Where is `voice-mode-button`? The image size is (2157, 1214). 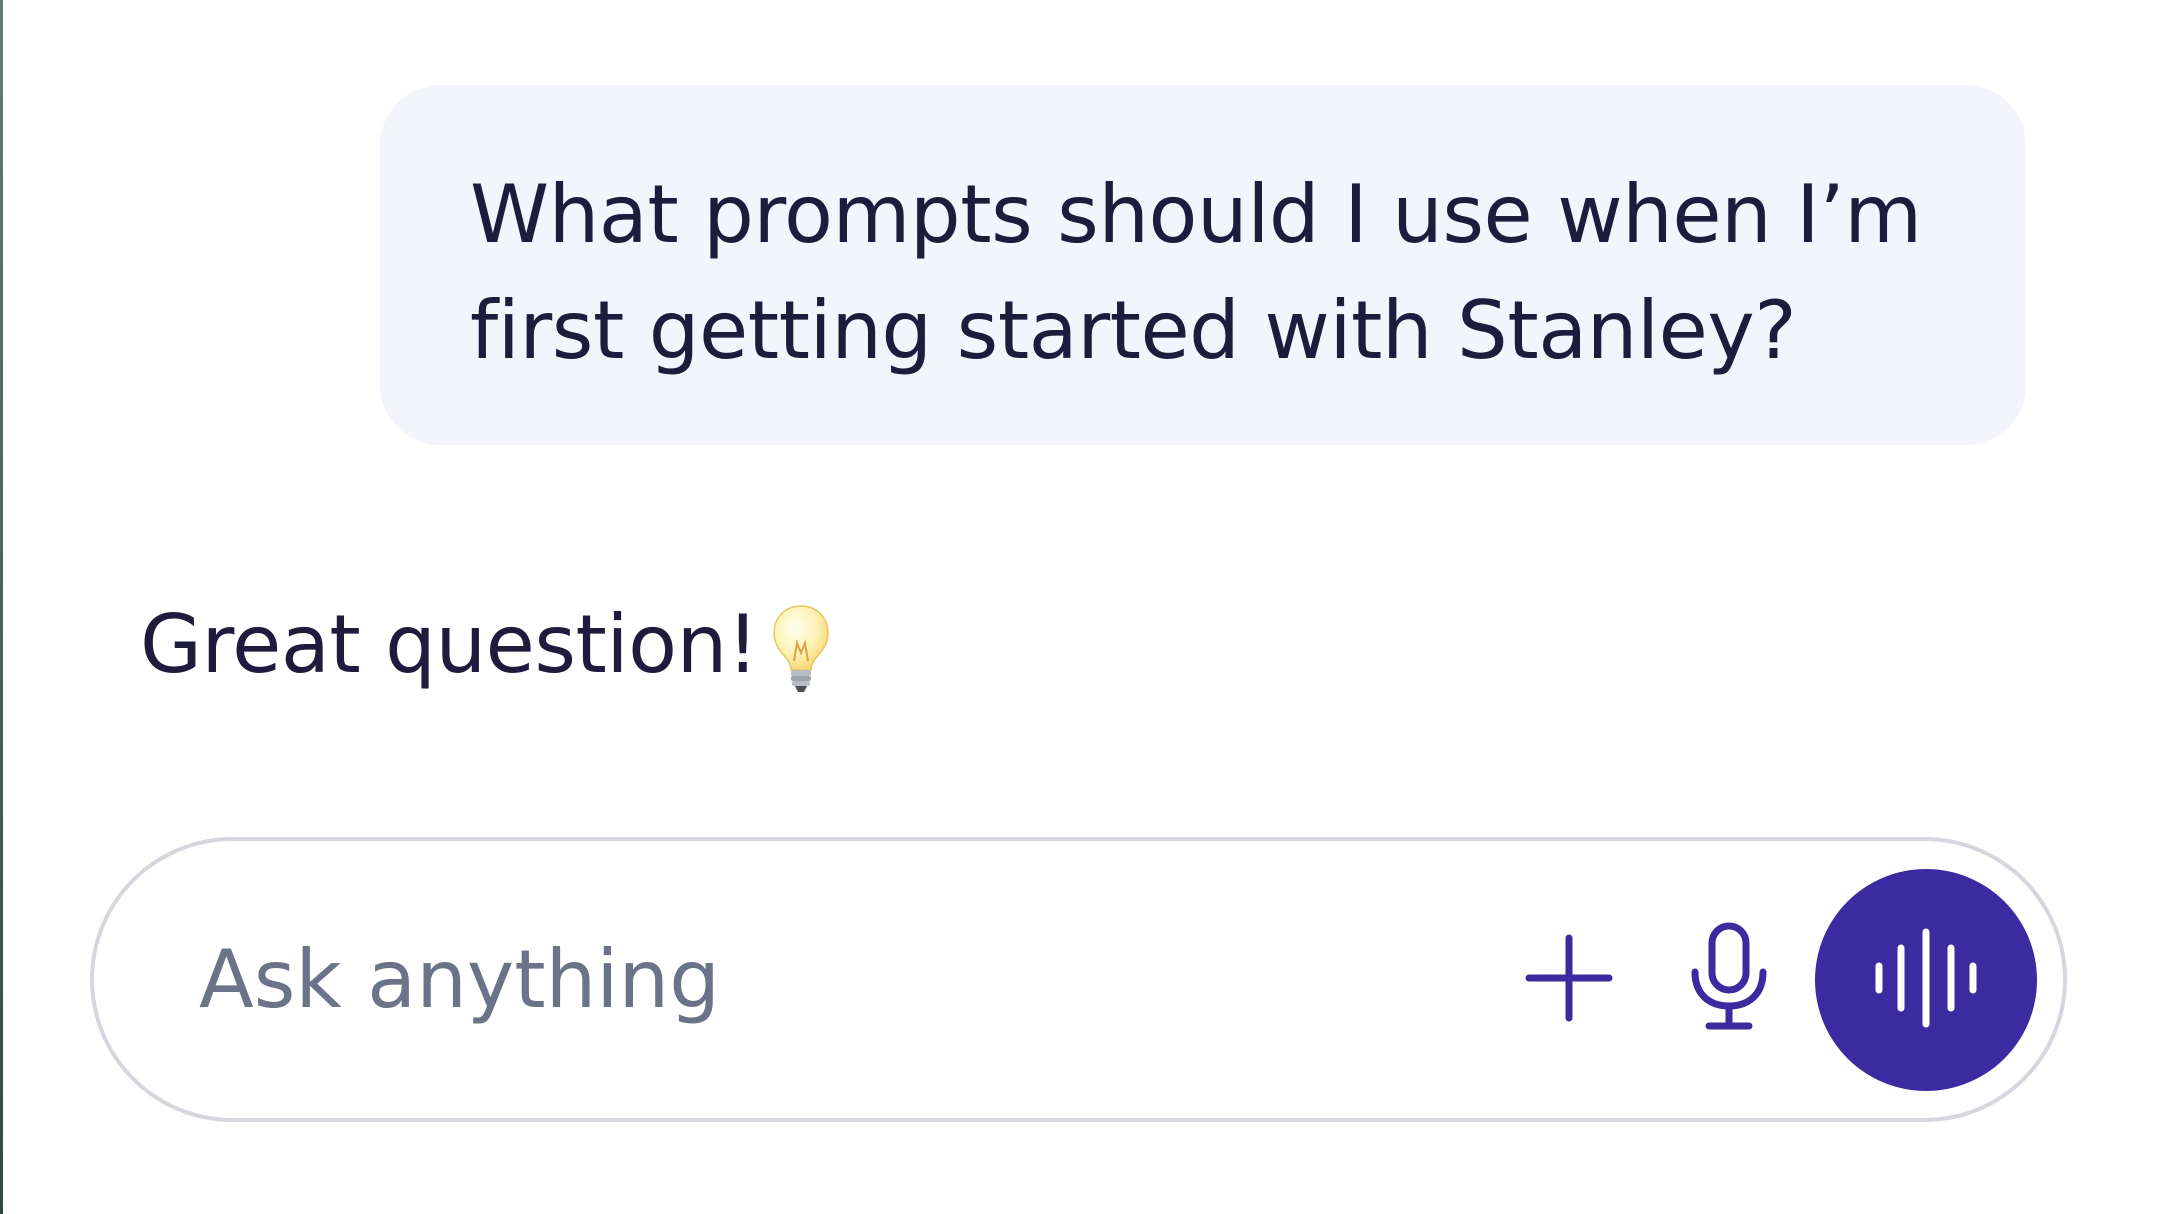
voice-mode-button is located at coordinates (1926, 979).